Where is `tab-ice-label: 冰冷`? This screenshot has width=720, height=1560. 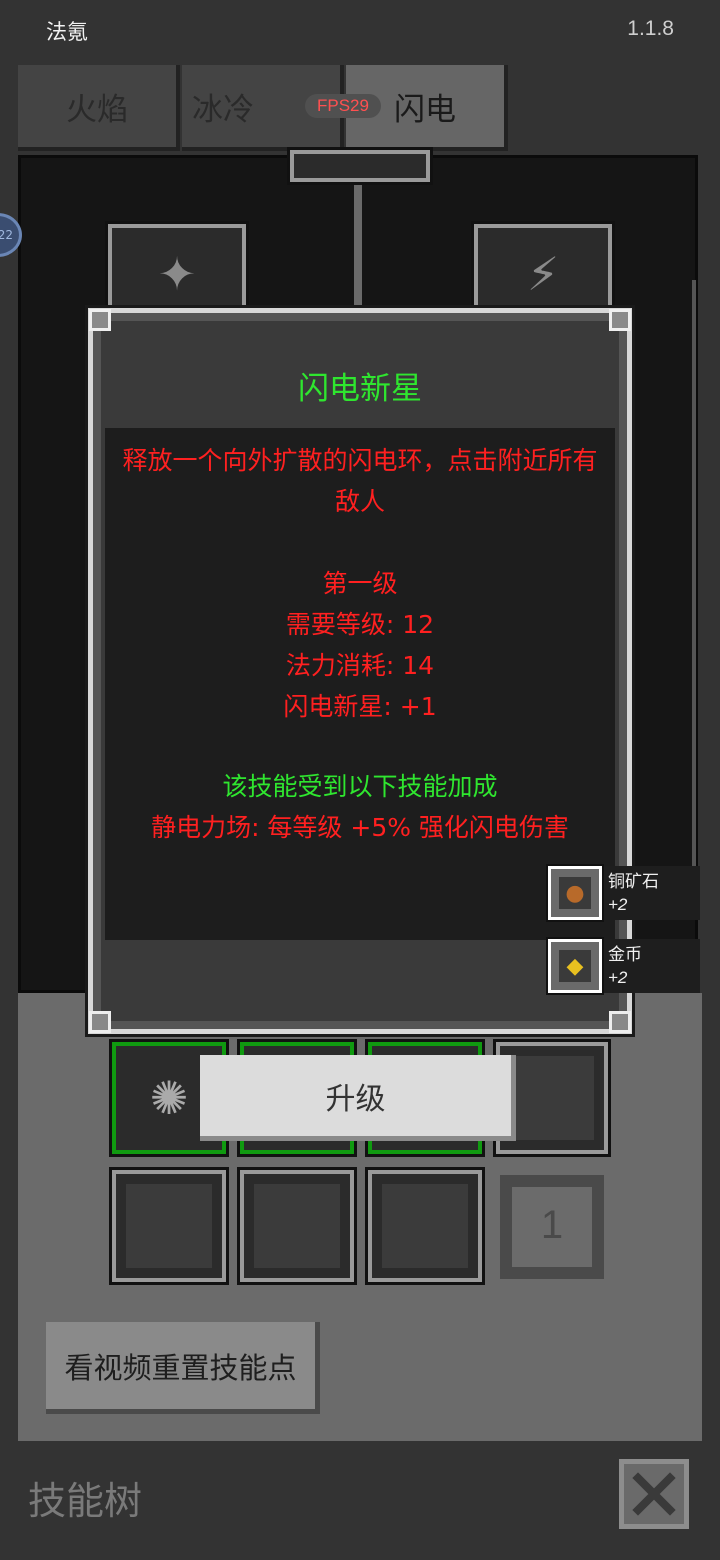
tab-ice-label: 冰冷 is located at coordinates (223, 109).